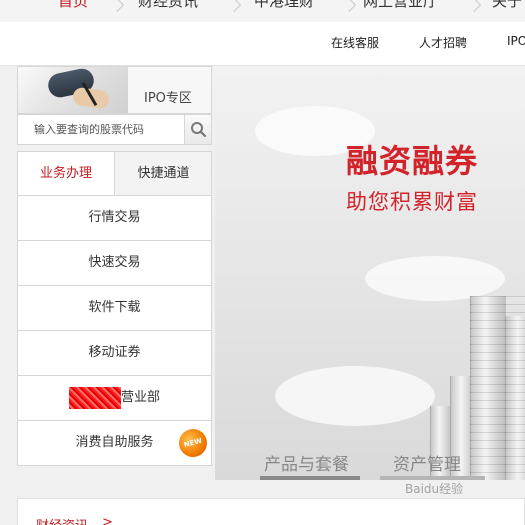 This screenshot has width=525, height=525. I want to click on tab-shortcuts: 快捷通道, so click(163, 173).